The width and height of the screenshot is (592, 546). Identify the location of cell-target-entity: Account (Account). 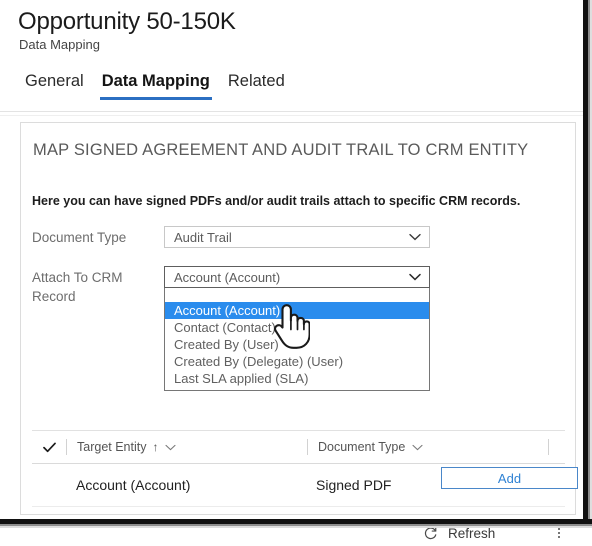
(133, 485).